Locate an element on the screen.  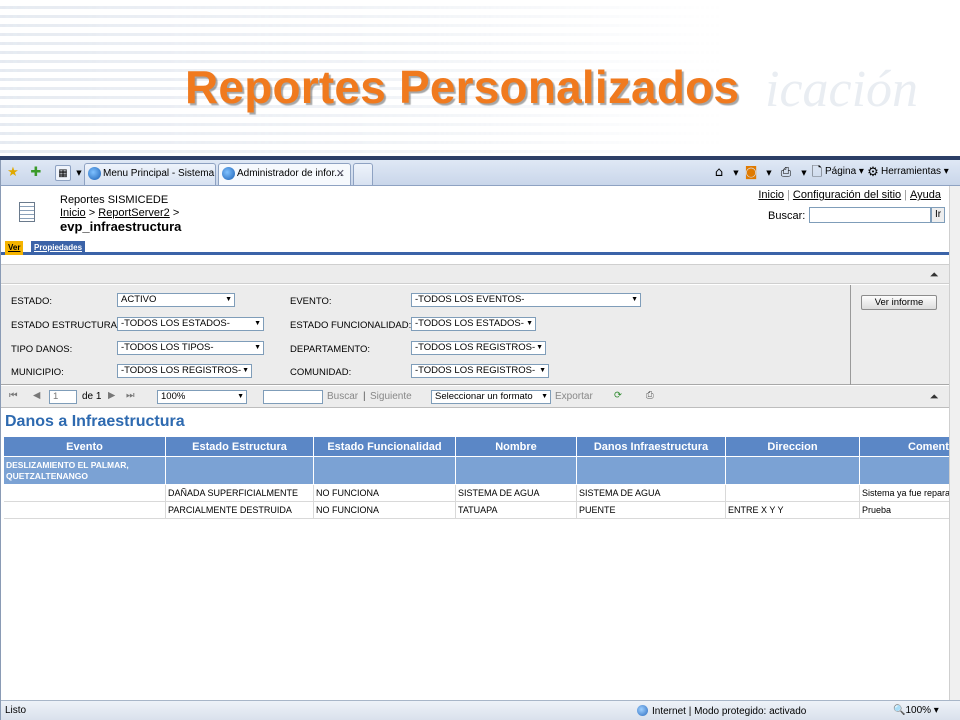
zoom-level: 100% is located at coordinates (918, 710).